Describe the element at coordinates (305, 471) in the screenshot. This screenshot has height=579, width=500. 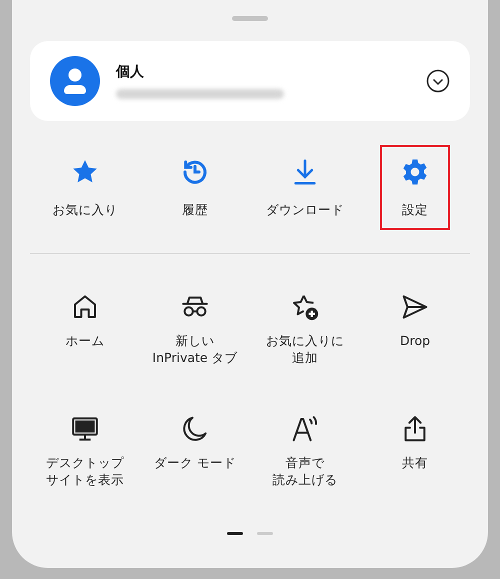
I see `menu-item-label: 音声で 読み上げる` at that location.